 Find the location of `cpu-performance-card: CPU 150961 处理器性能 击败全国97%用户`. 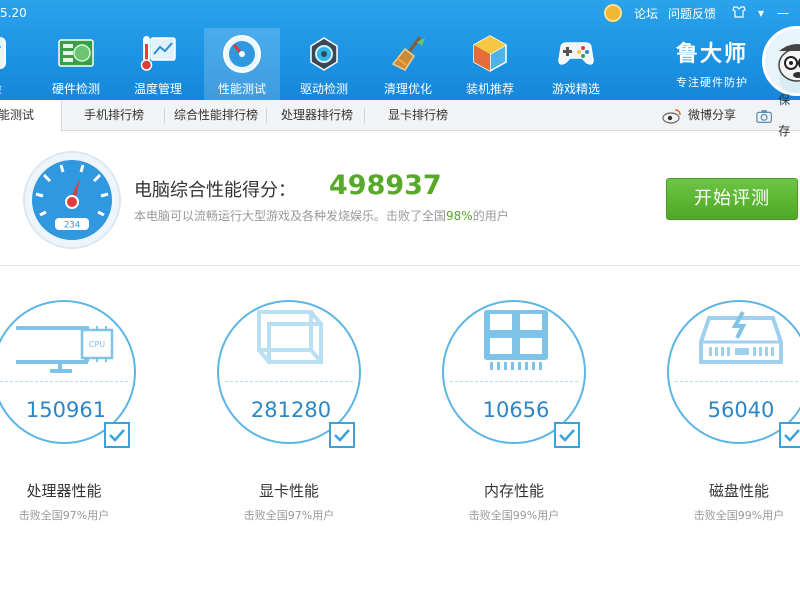

cpu-performance-card: CPU 150961 处理器性能 击败全国97%用户 is located at coordinates (71, 415).